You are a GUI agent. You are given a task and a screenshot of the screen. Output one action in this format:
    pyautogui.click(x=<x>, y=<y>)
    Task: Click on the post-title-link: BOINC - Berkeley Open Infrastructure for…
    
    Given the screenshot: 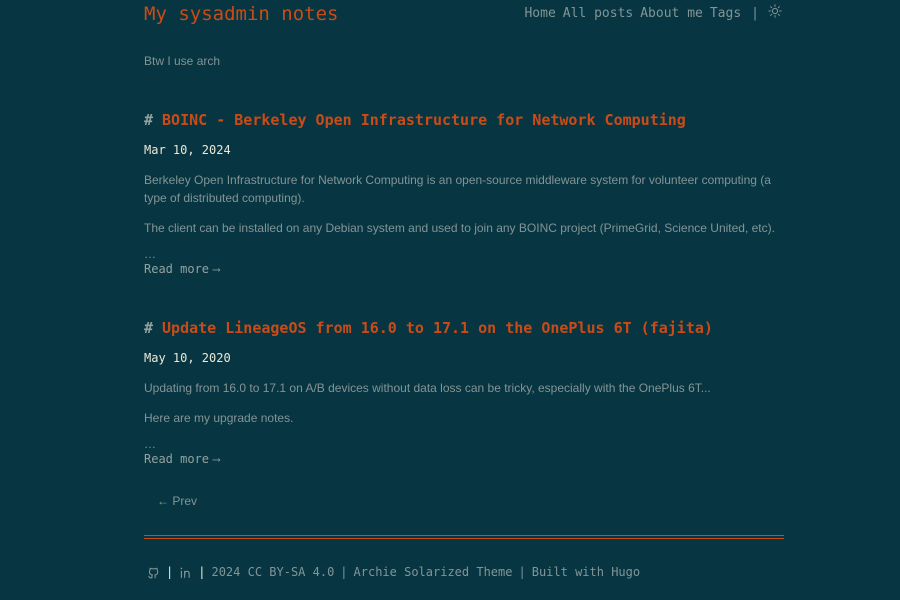 What is the action you would take?
    pyautogui.click(x=424, y=120)
    